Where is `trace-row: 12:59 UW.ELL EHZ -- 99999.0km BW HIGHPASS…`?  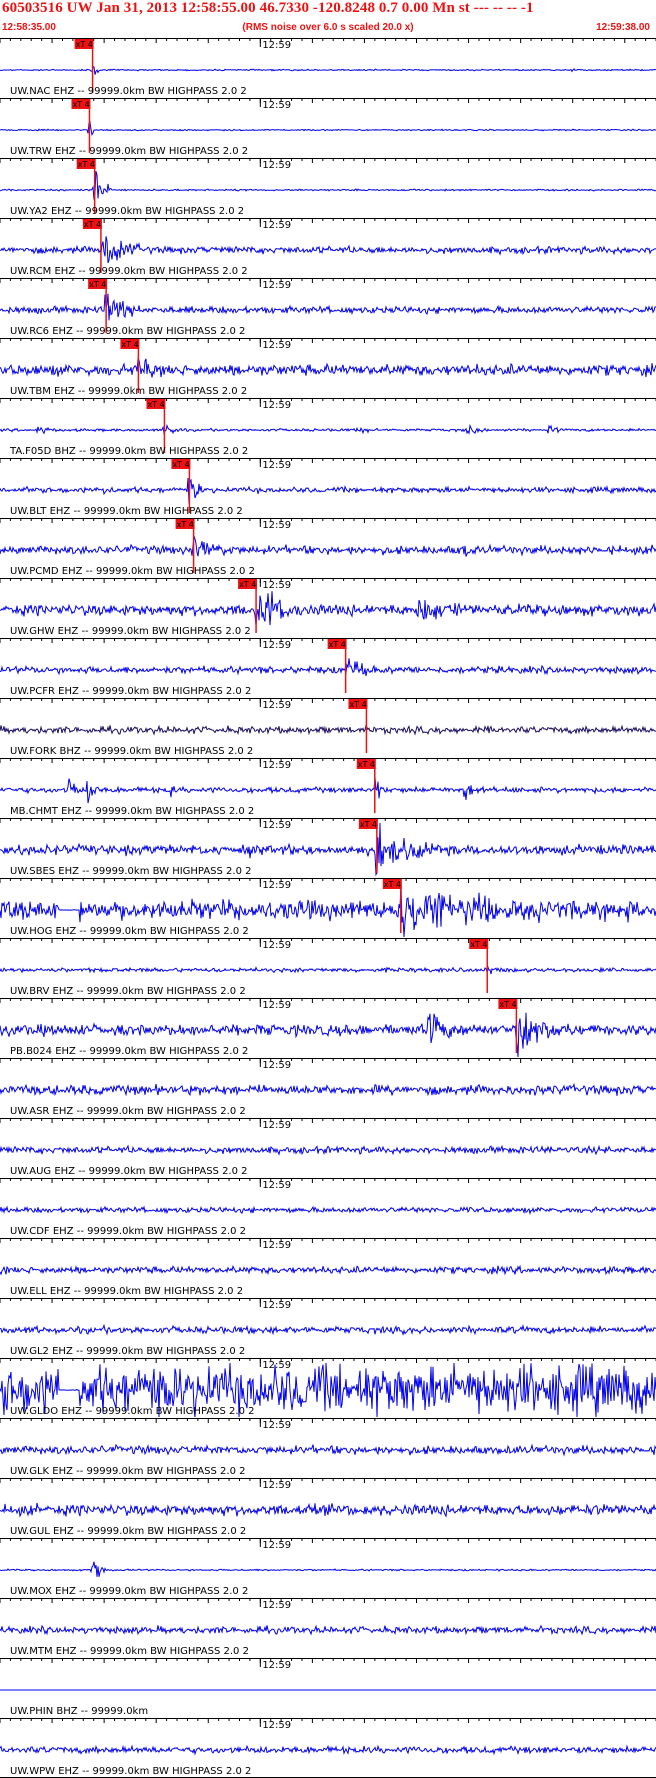 trace-row: 12:59 UW.ELL EHZ -- 99999.0km BW HIGHPASS… is located at coordinates (328, 1267).